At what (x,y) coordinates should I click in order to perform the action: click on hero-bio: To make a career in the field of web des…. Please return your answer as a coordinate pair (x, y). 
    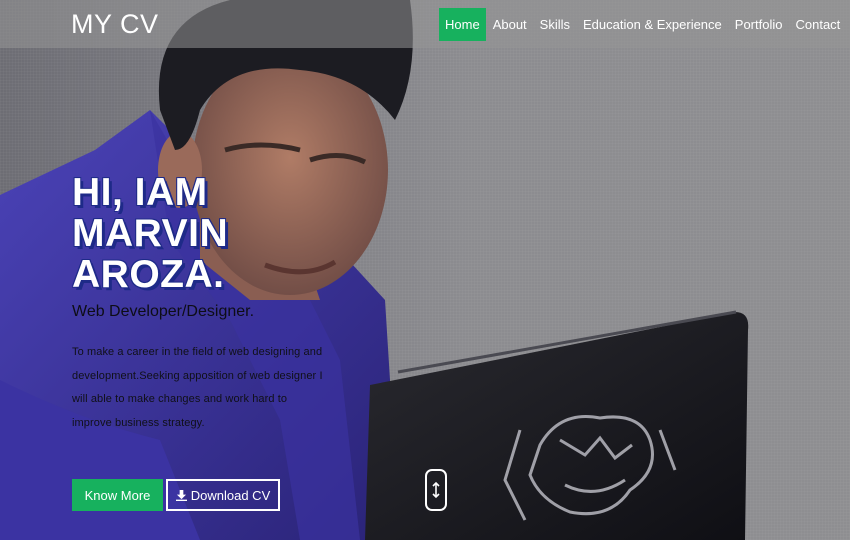
    Looking at the image, I should click on (197, 387).